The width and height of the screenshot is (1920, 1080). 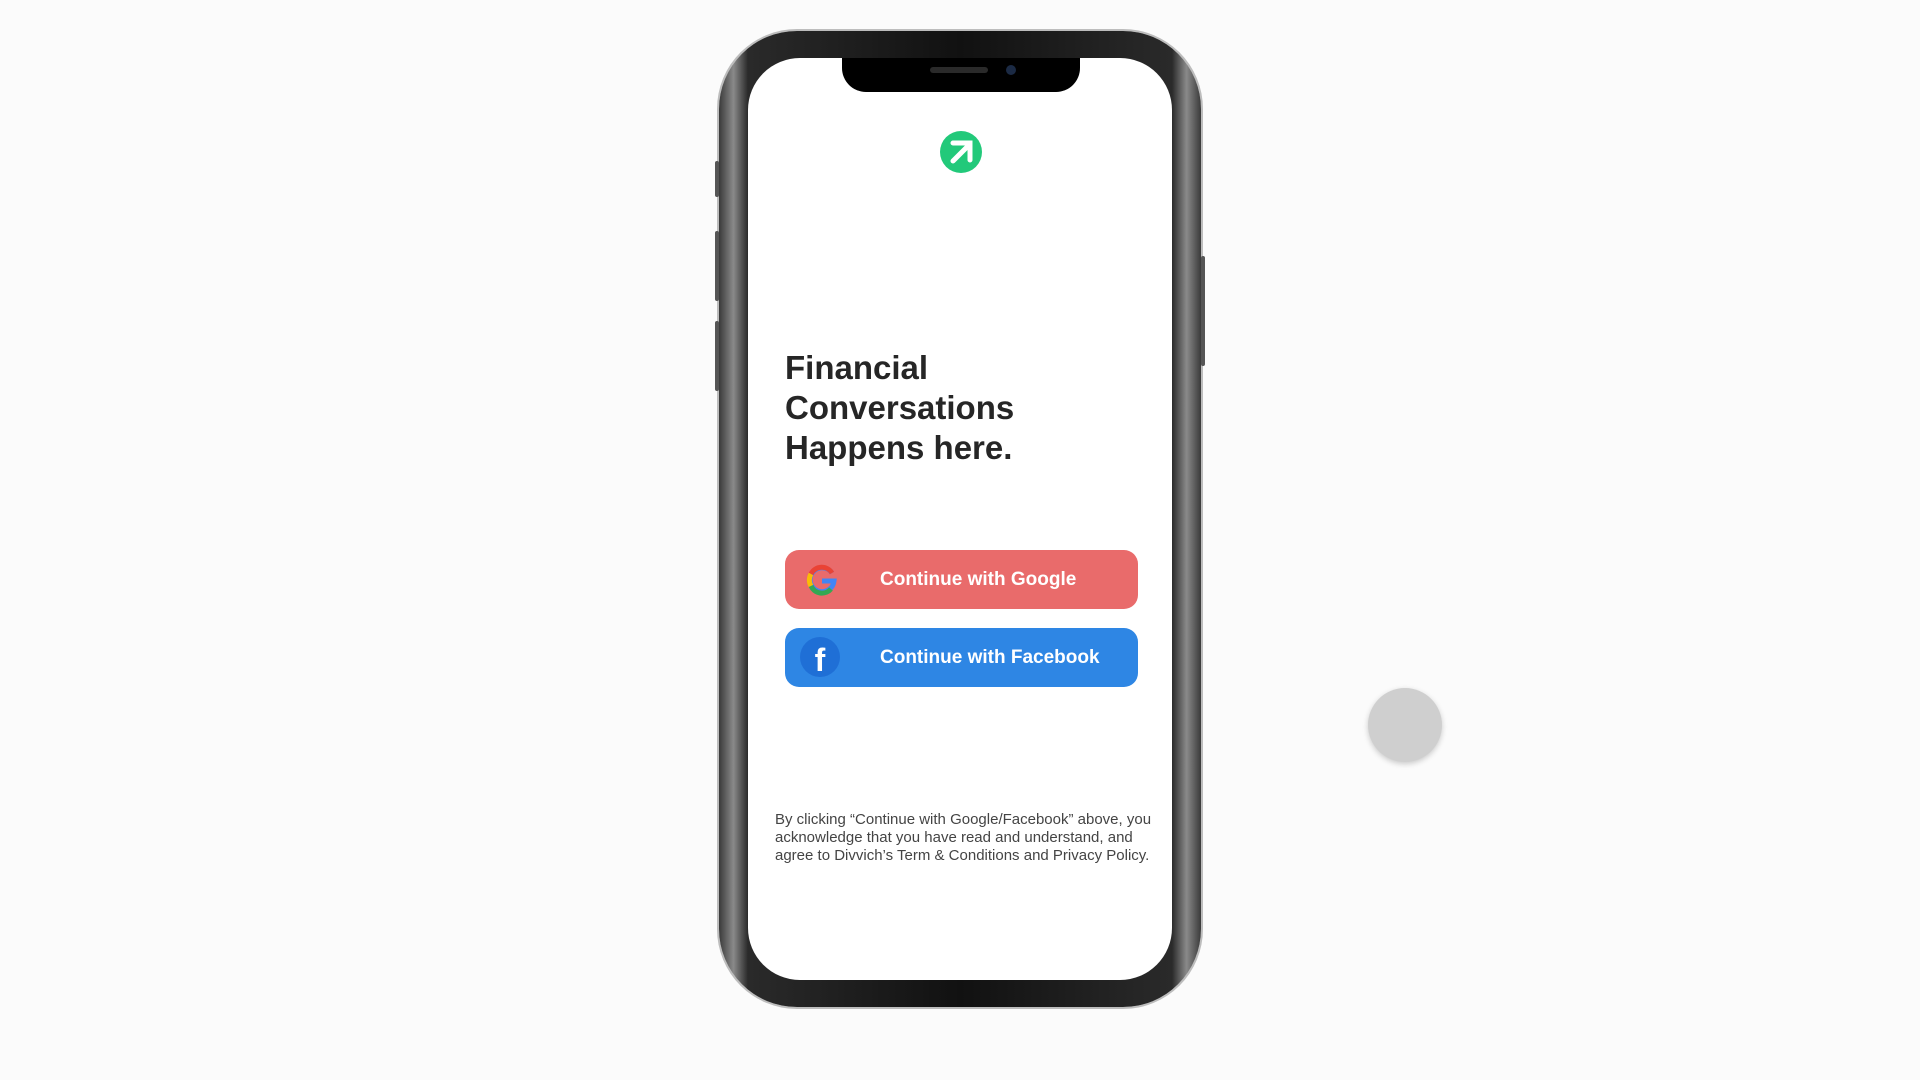 What do you see at coordinates (1405, 725) in the screenshot?
I see `touch-indicator` at bounding box center [1405, 725].